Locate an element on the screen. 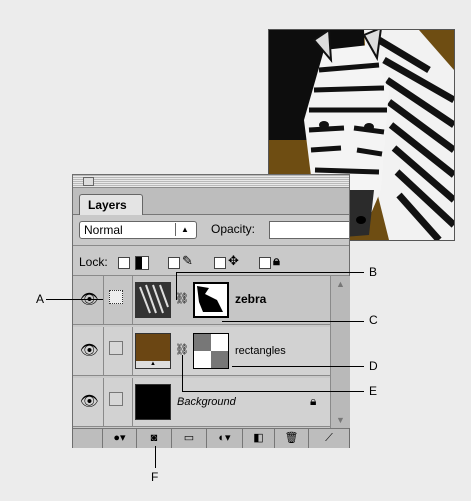 Image resolution: width=471 pixels, height=501 pixels. callout-line-e-vert is located at coordinates (182, 373).